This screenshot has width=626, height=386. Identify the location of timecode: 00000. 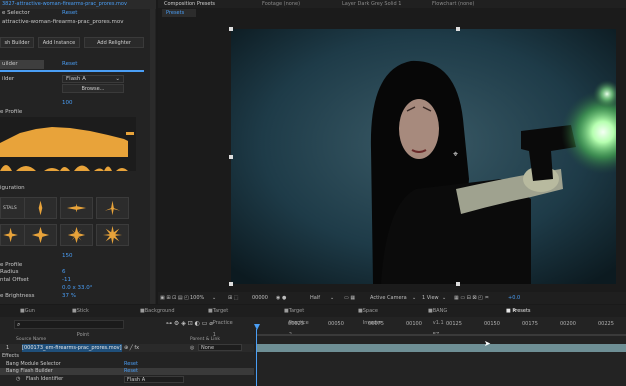
(260, 298).